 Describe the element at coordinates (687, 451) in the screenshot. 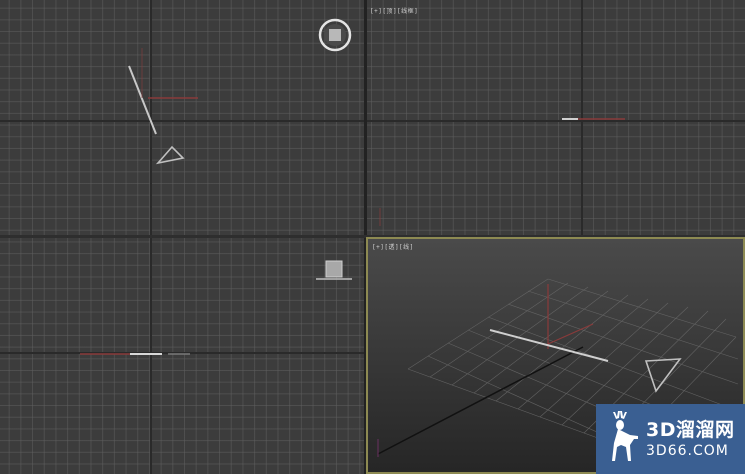

I see `watermark-url: 3D66.COM` at that location.